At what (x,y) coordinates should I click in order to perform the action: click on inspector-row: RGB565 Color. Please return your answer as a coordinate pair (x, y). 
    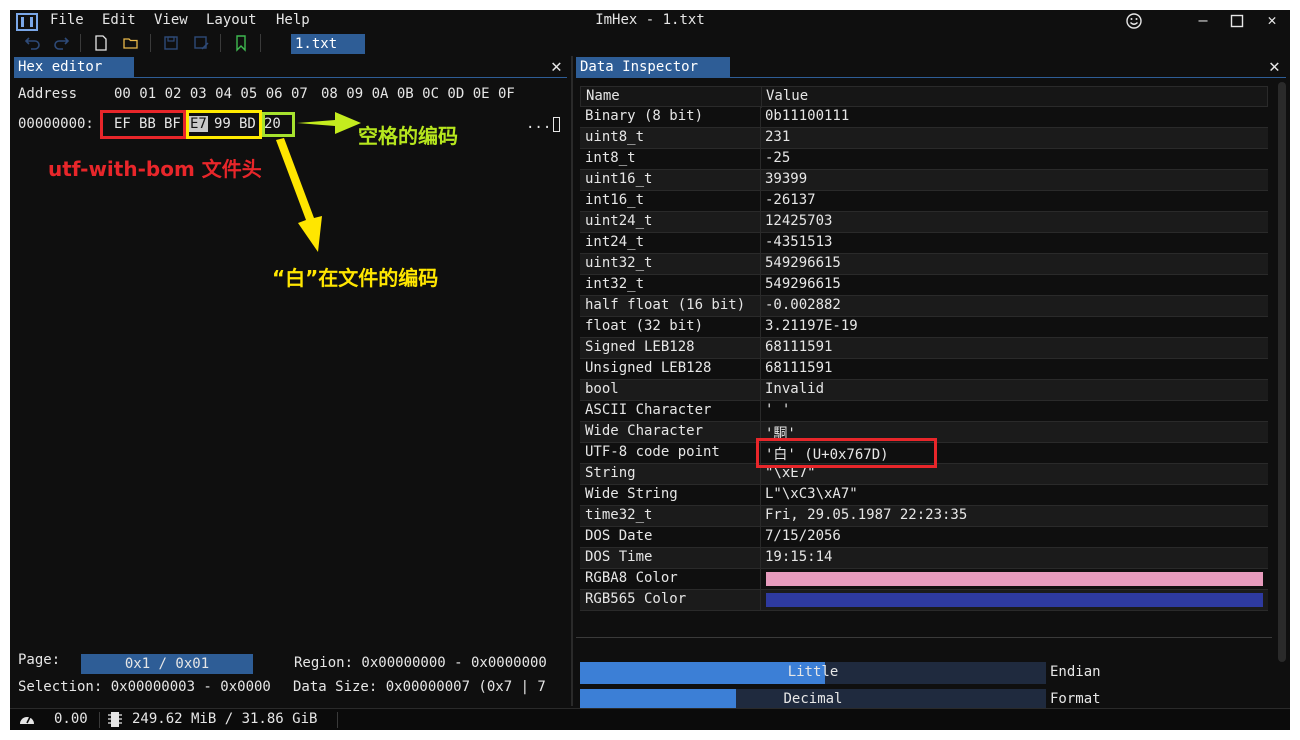
    Looking at the image, I should click on (924, 600).